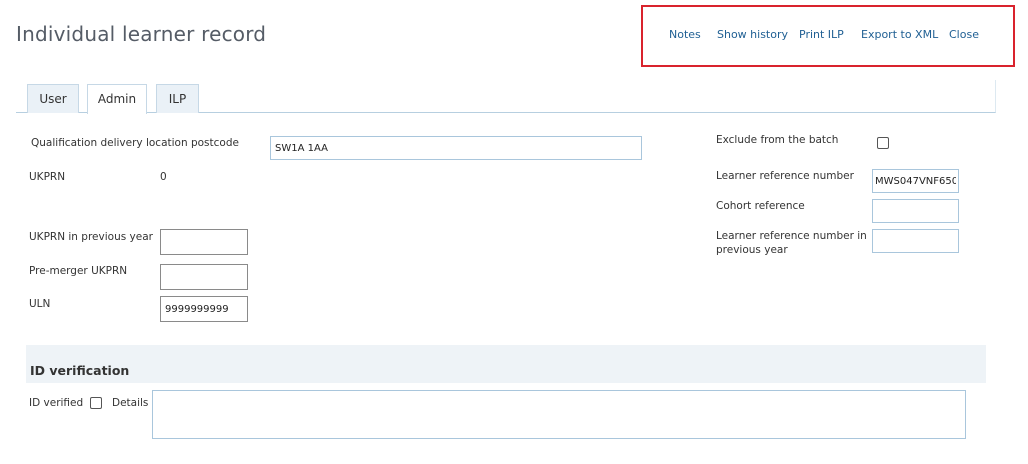 The width and height of the screenshot is (1028, 464). Describe the element at coordinates (91, 237) in the screenshot. I see `ukprn-prev-label: UKPRN in previous year` at that location.